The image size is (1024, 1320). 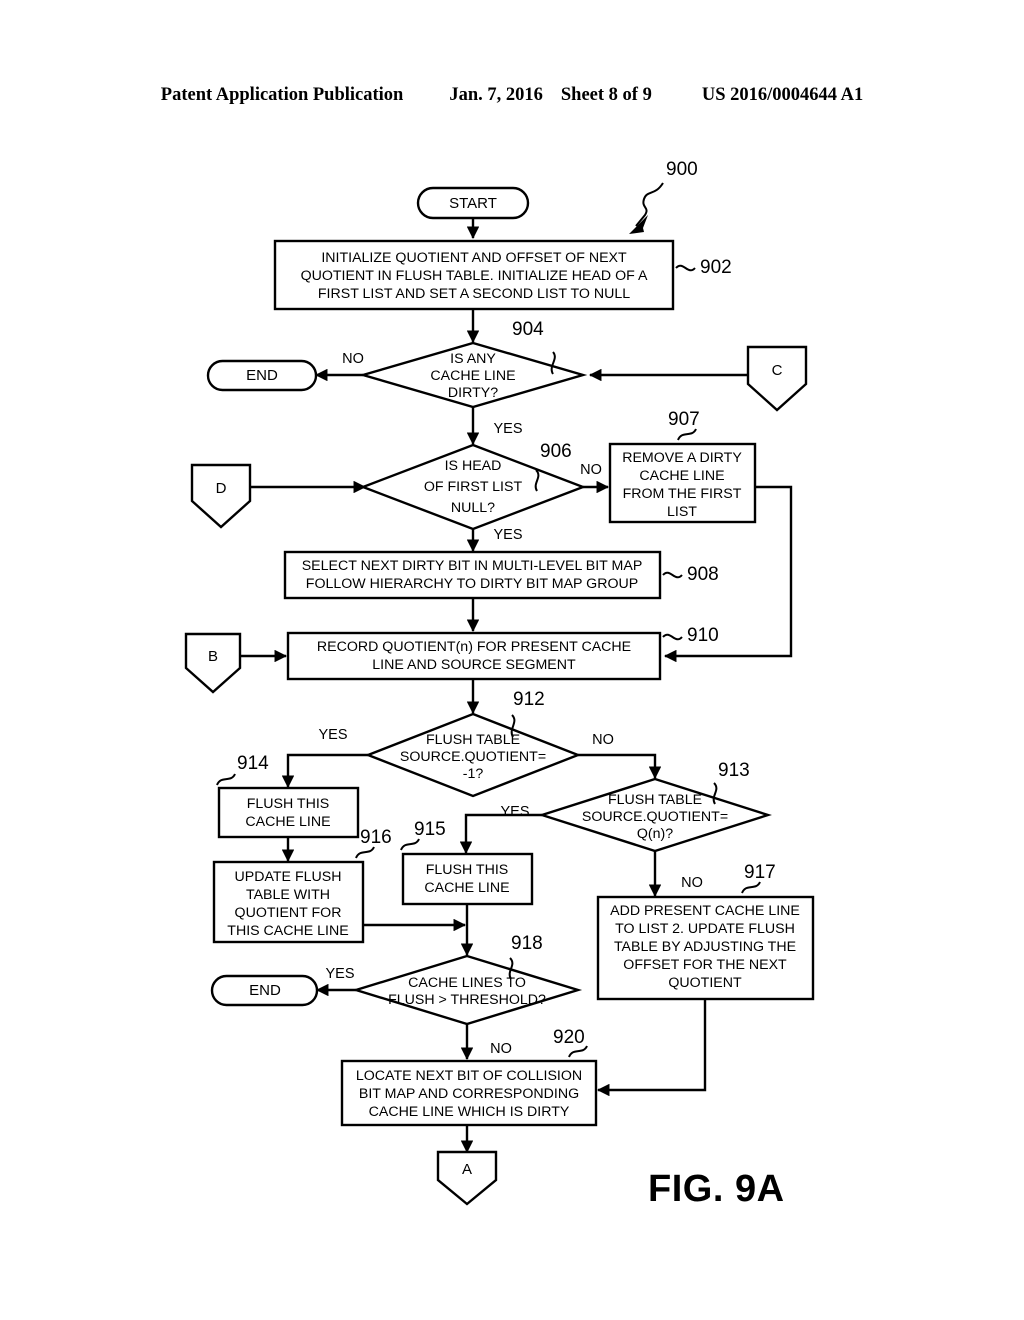 I want to click on header-date: Jan. 7, 2016, so click(x=496, y=95).